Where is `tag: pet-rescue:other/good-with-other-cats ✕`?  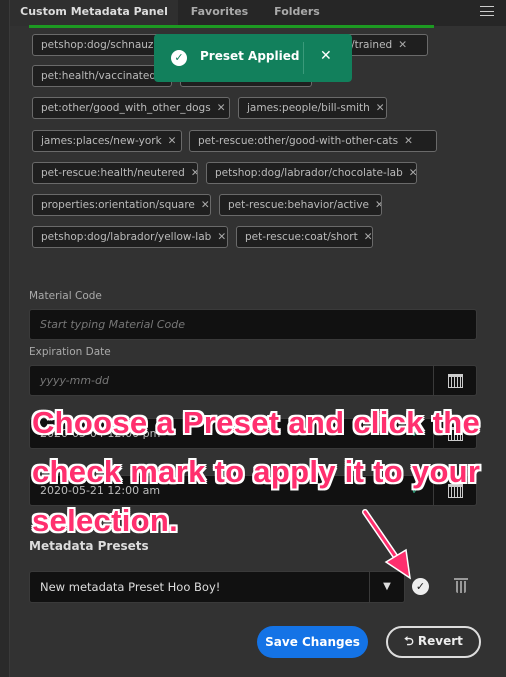 tag: pet-rescue:other/good-with-other-cats ✕ is located at coordinates (313, 141).